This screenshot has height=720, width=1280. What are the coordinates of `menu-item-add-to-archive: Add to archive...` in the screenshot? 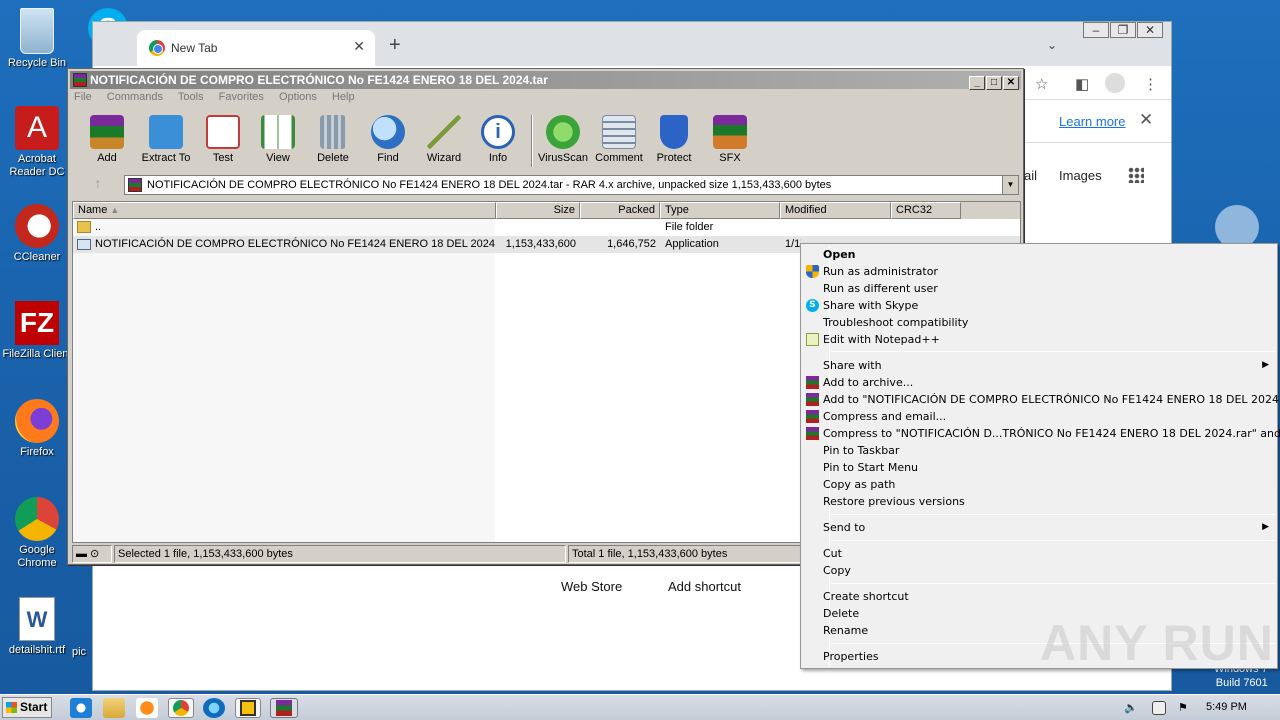 It's located at (1039, 382).